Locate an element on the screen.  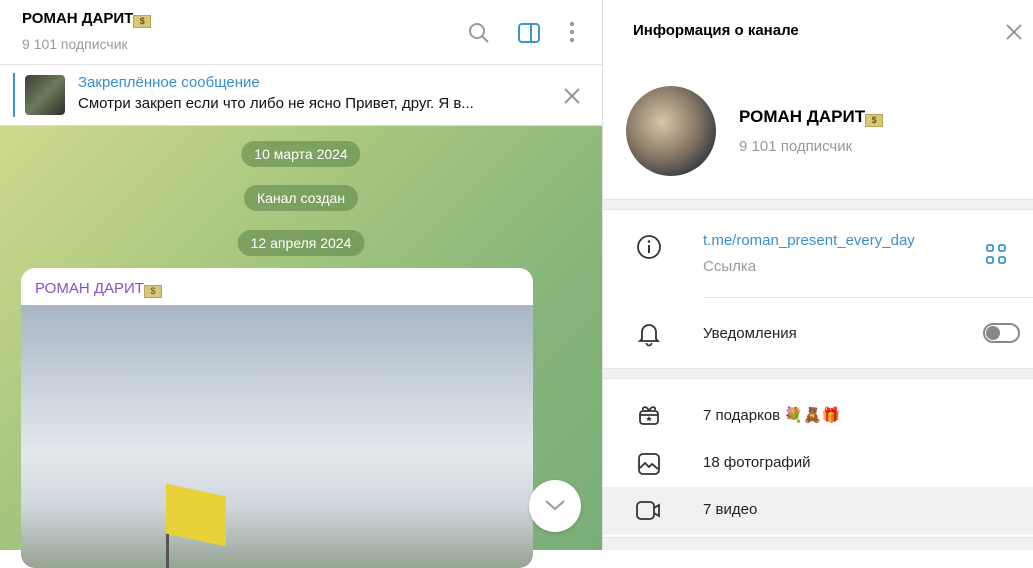
pinned-title: Закреплённое сообщение is located at coordinates (169, 82).